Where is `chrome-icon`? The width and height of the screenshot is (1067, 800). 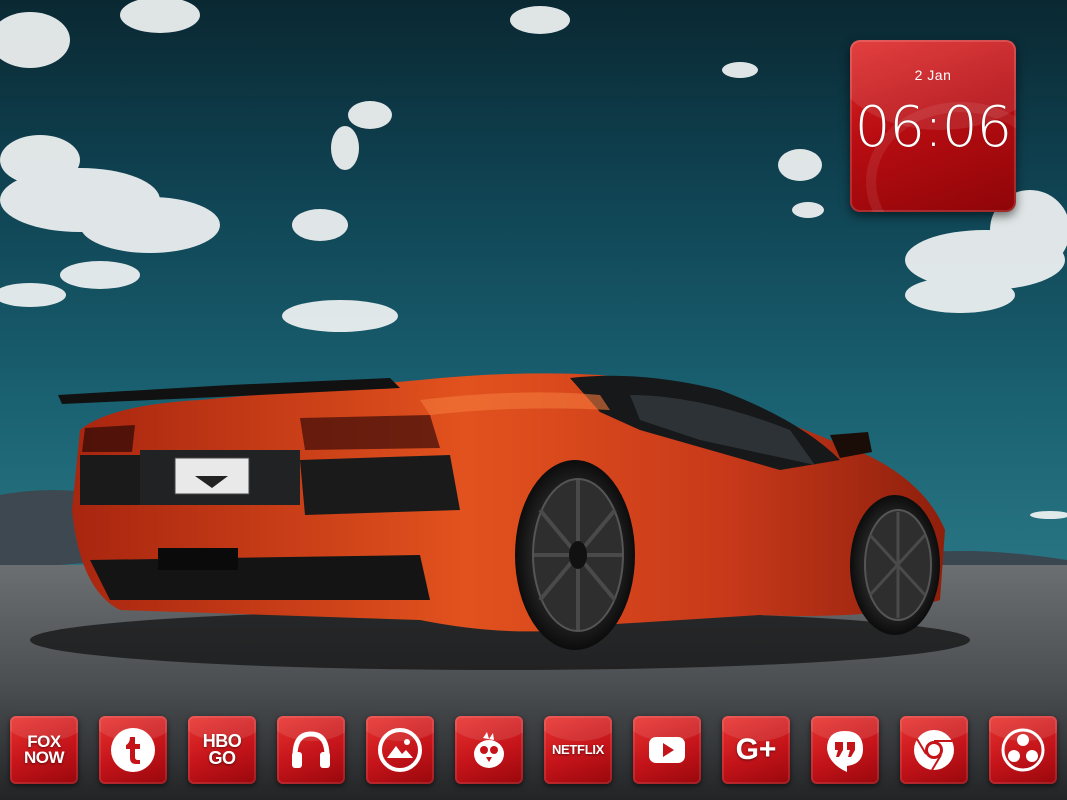 chrome-icon is located at coordinates (934, 750).